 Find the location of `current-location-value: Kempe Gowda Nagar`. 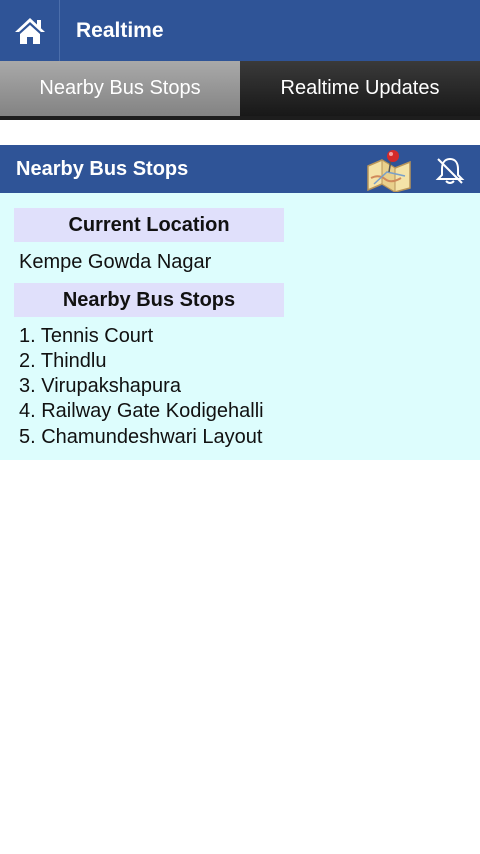

current-location-value: Kempe Gowda Nagar is located at coordinates (115, 262).